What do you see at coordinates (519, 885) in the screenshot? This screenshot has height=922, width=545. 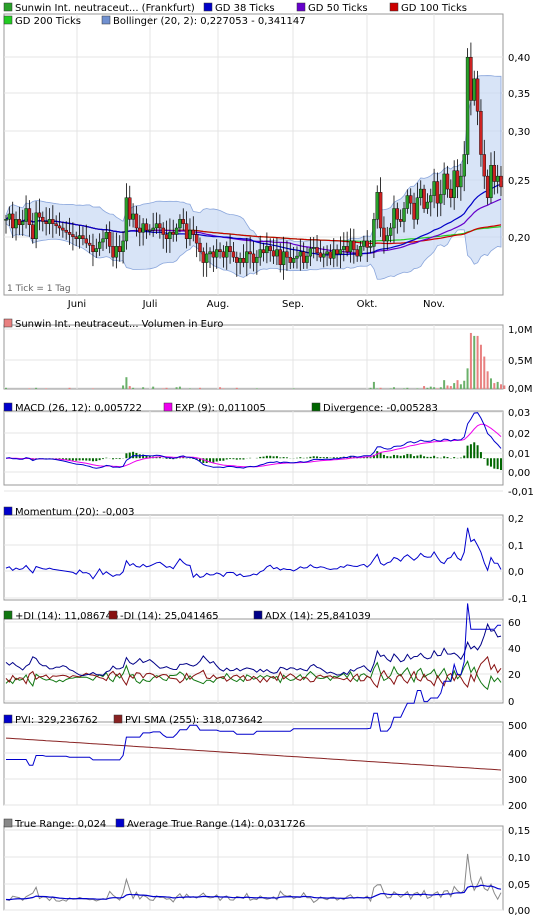 I see `y-tick-label: 0,05` at bounding box center [519, 885].